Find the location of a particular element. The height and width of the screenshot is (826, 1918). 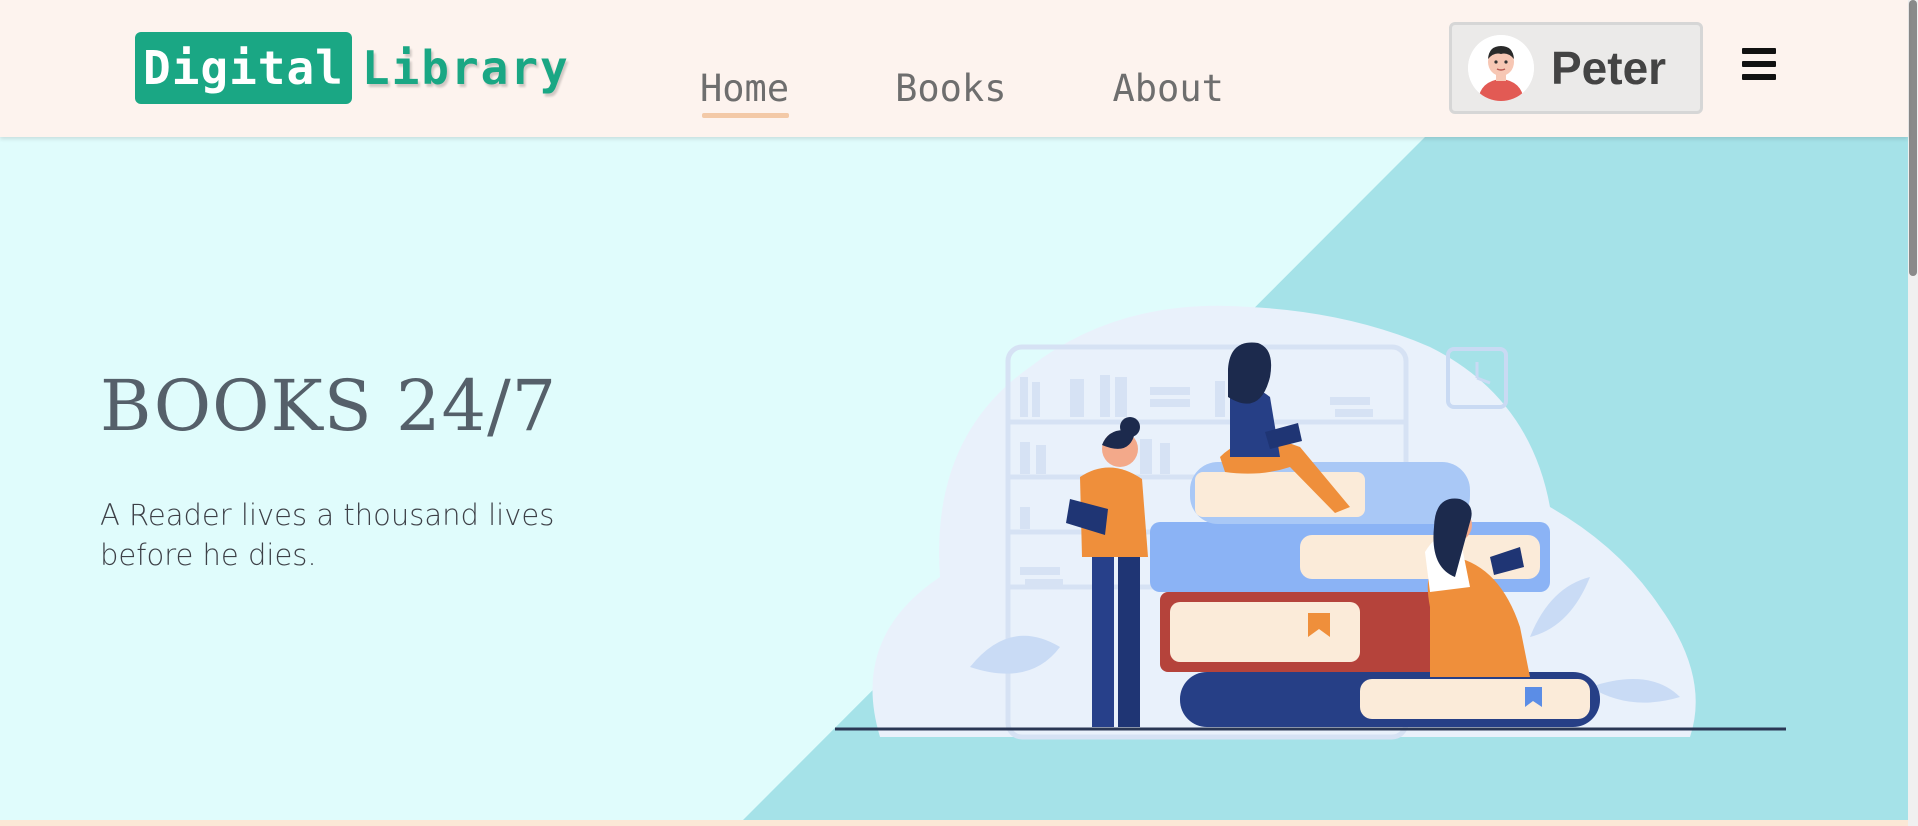

main-nav: Home Books About is located at coordinates (1015, 92).